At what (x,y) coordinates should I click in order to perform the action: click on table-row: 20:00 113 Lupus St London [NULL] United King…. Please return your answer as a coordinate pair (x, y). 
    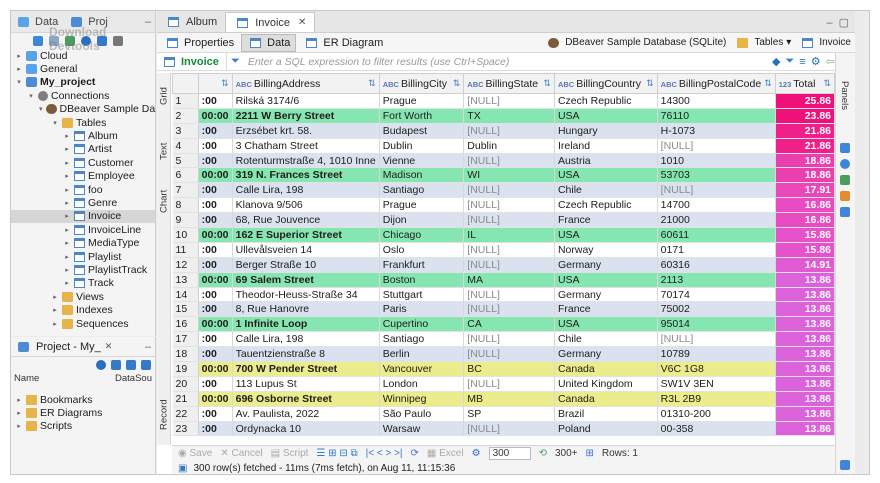
    Looking at the image, I should click on (503, 384).